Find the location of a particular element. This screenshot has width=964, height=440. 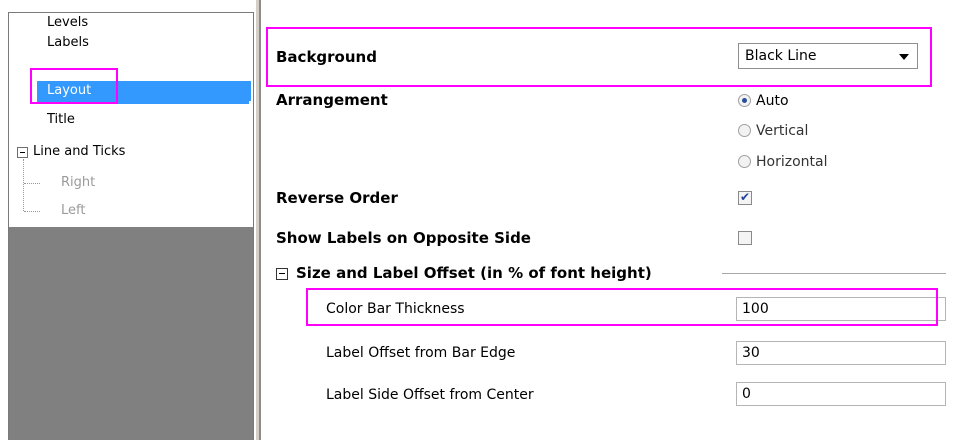

label-side-offset-label: Label Side Offset from Center is located at coordinates (430, 395).